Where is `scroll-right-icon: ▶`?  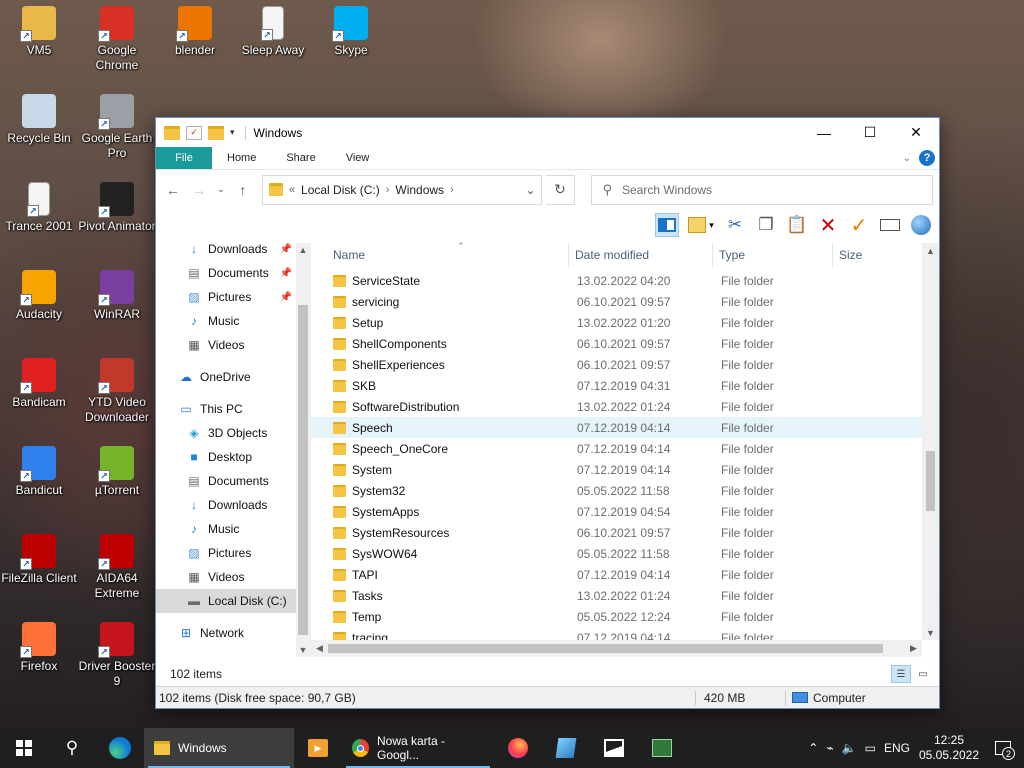
scroll-right-icon: ▶ is located at coordinates (913, 648).